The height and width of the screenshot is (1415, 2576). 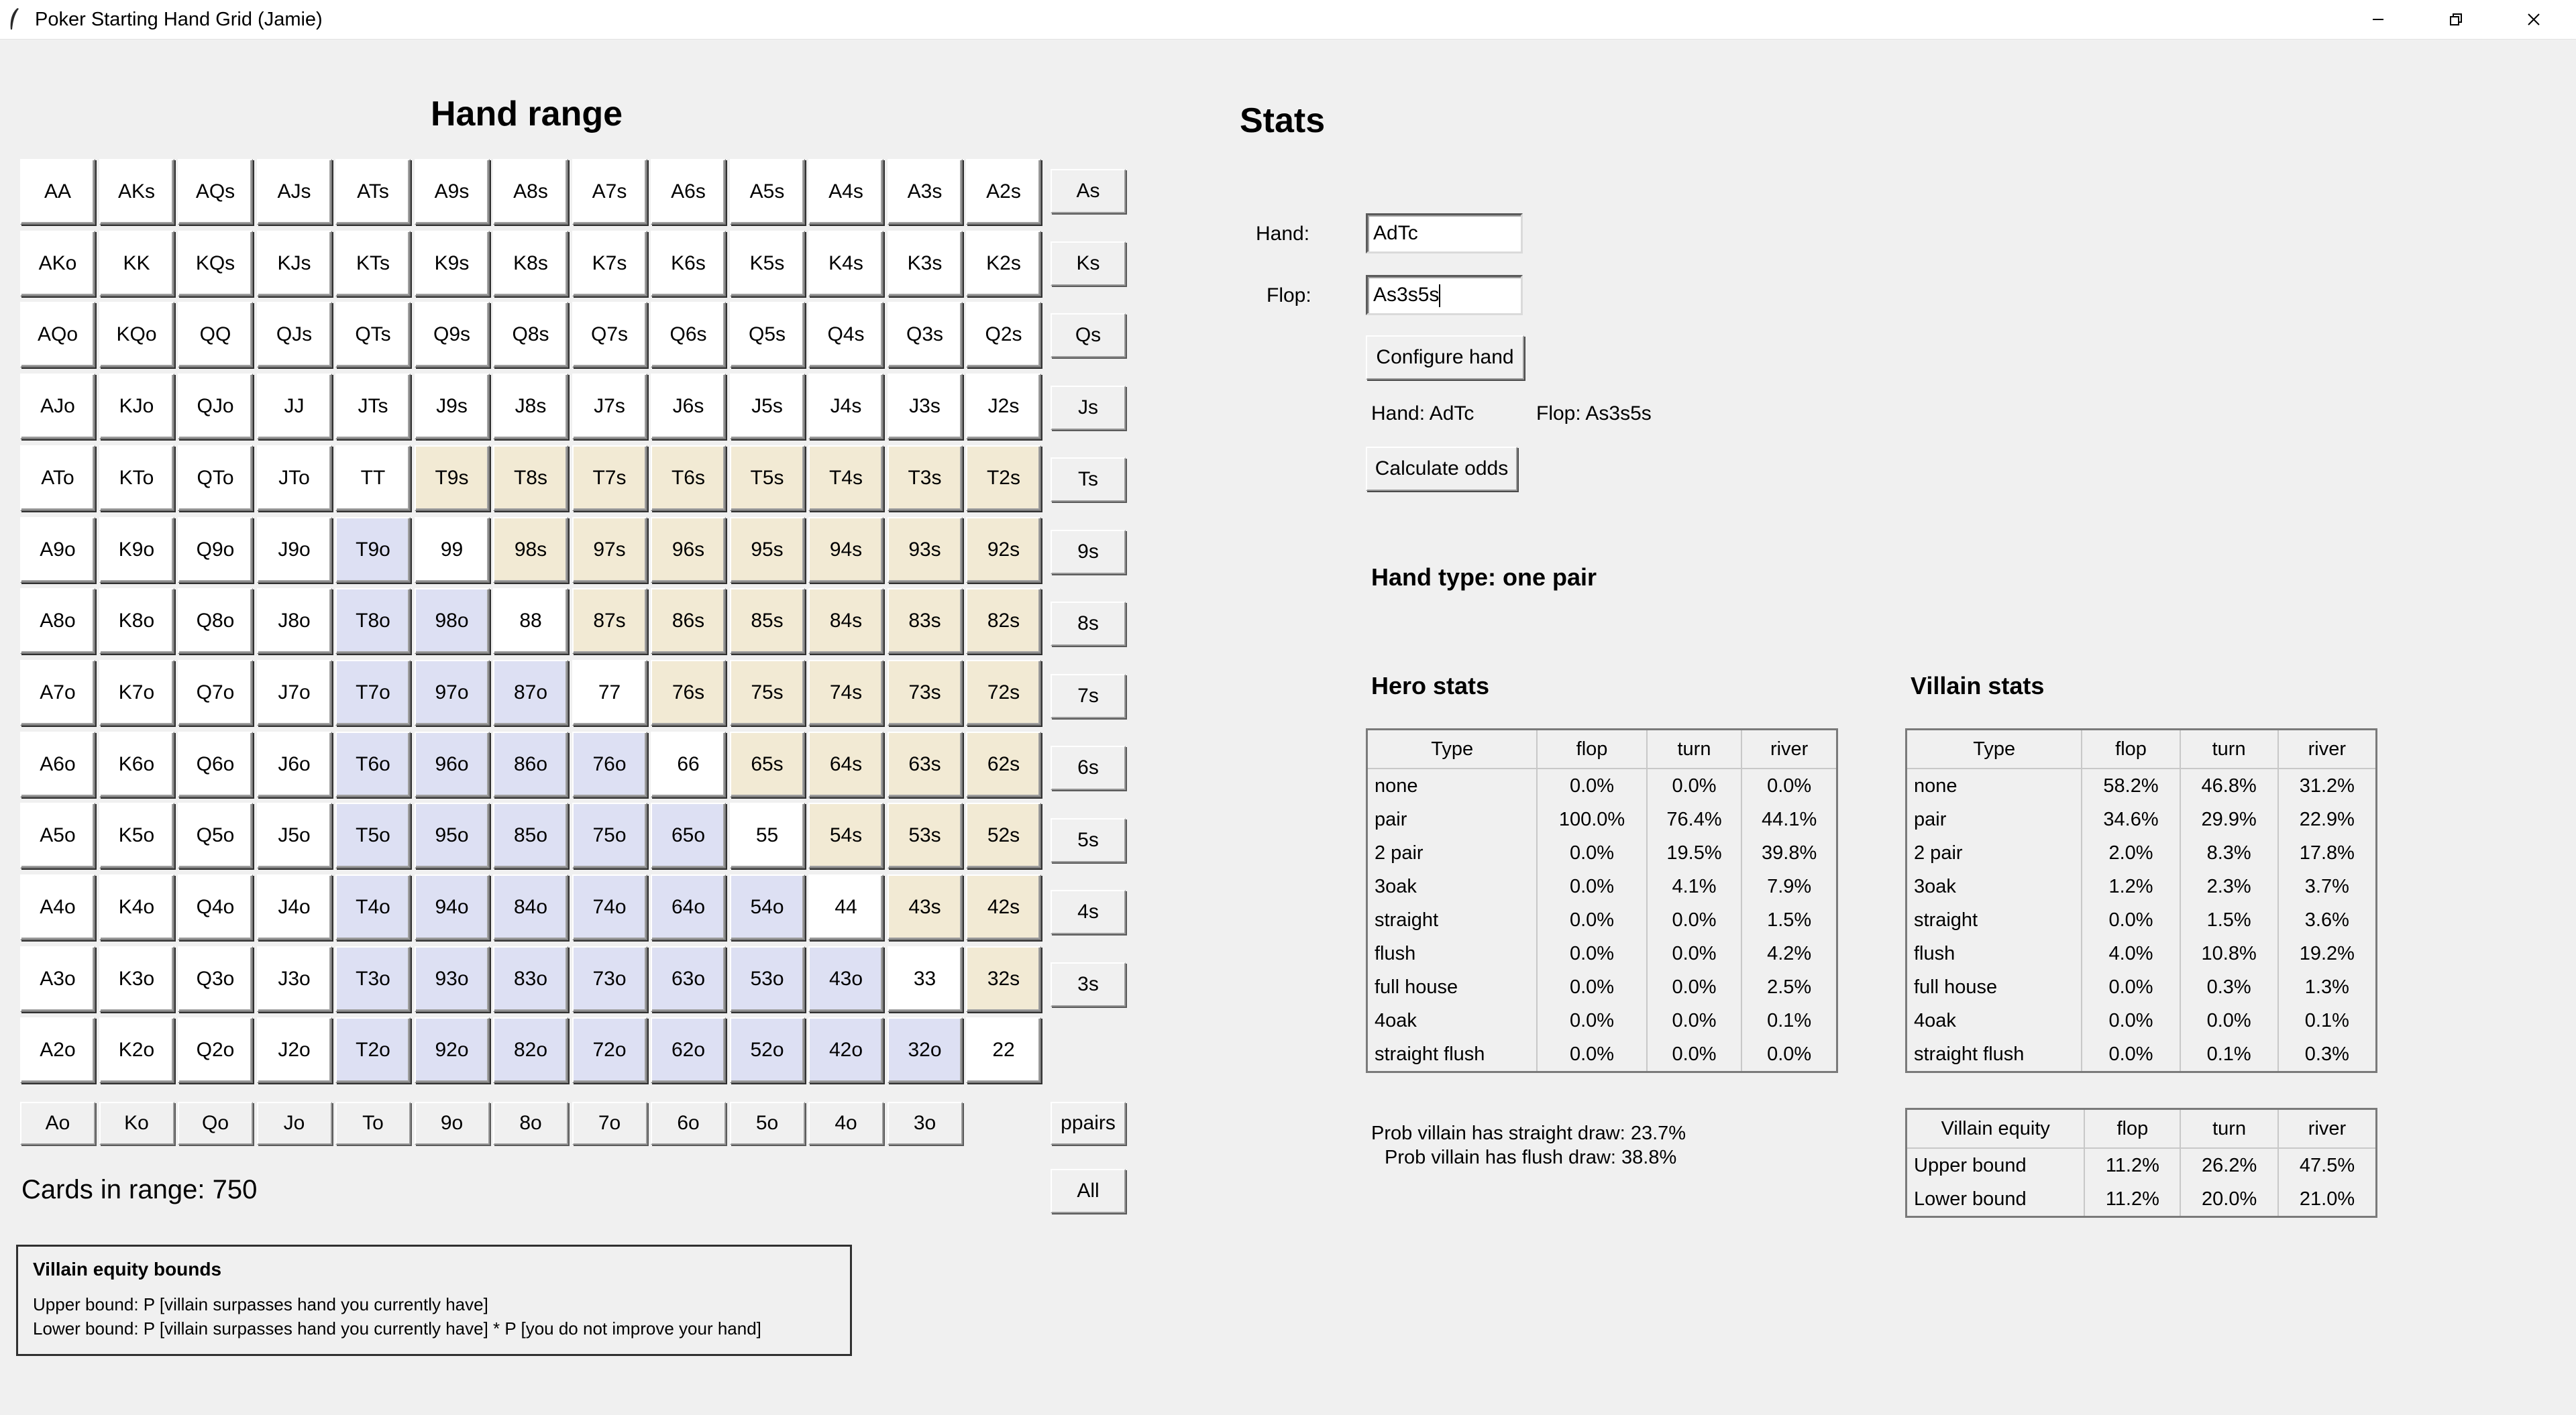 I want to click on hand-cell-KTs: KTs, so click(x=373, y=263).